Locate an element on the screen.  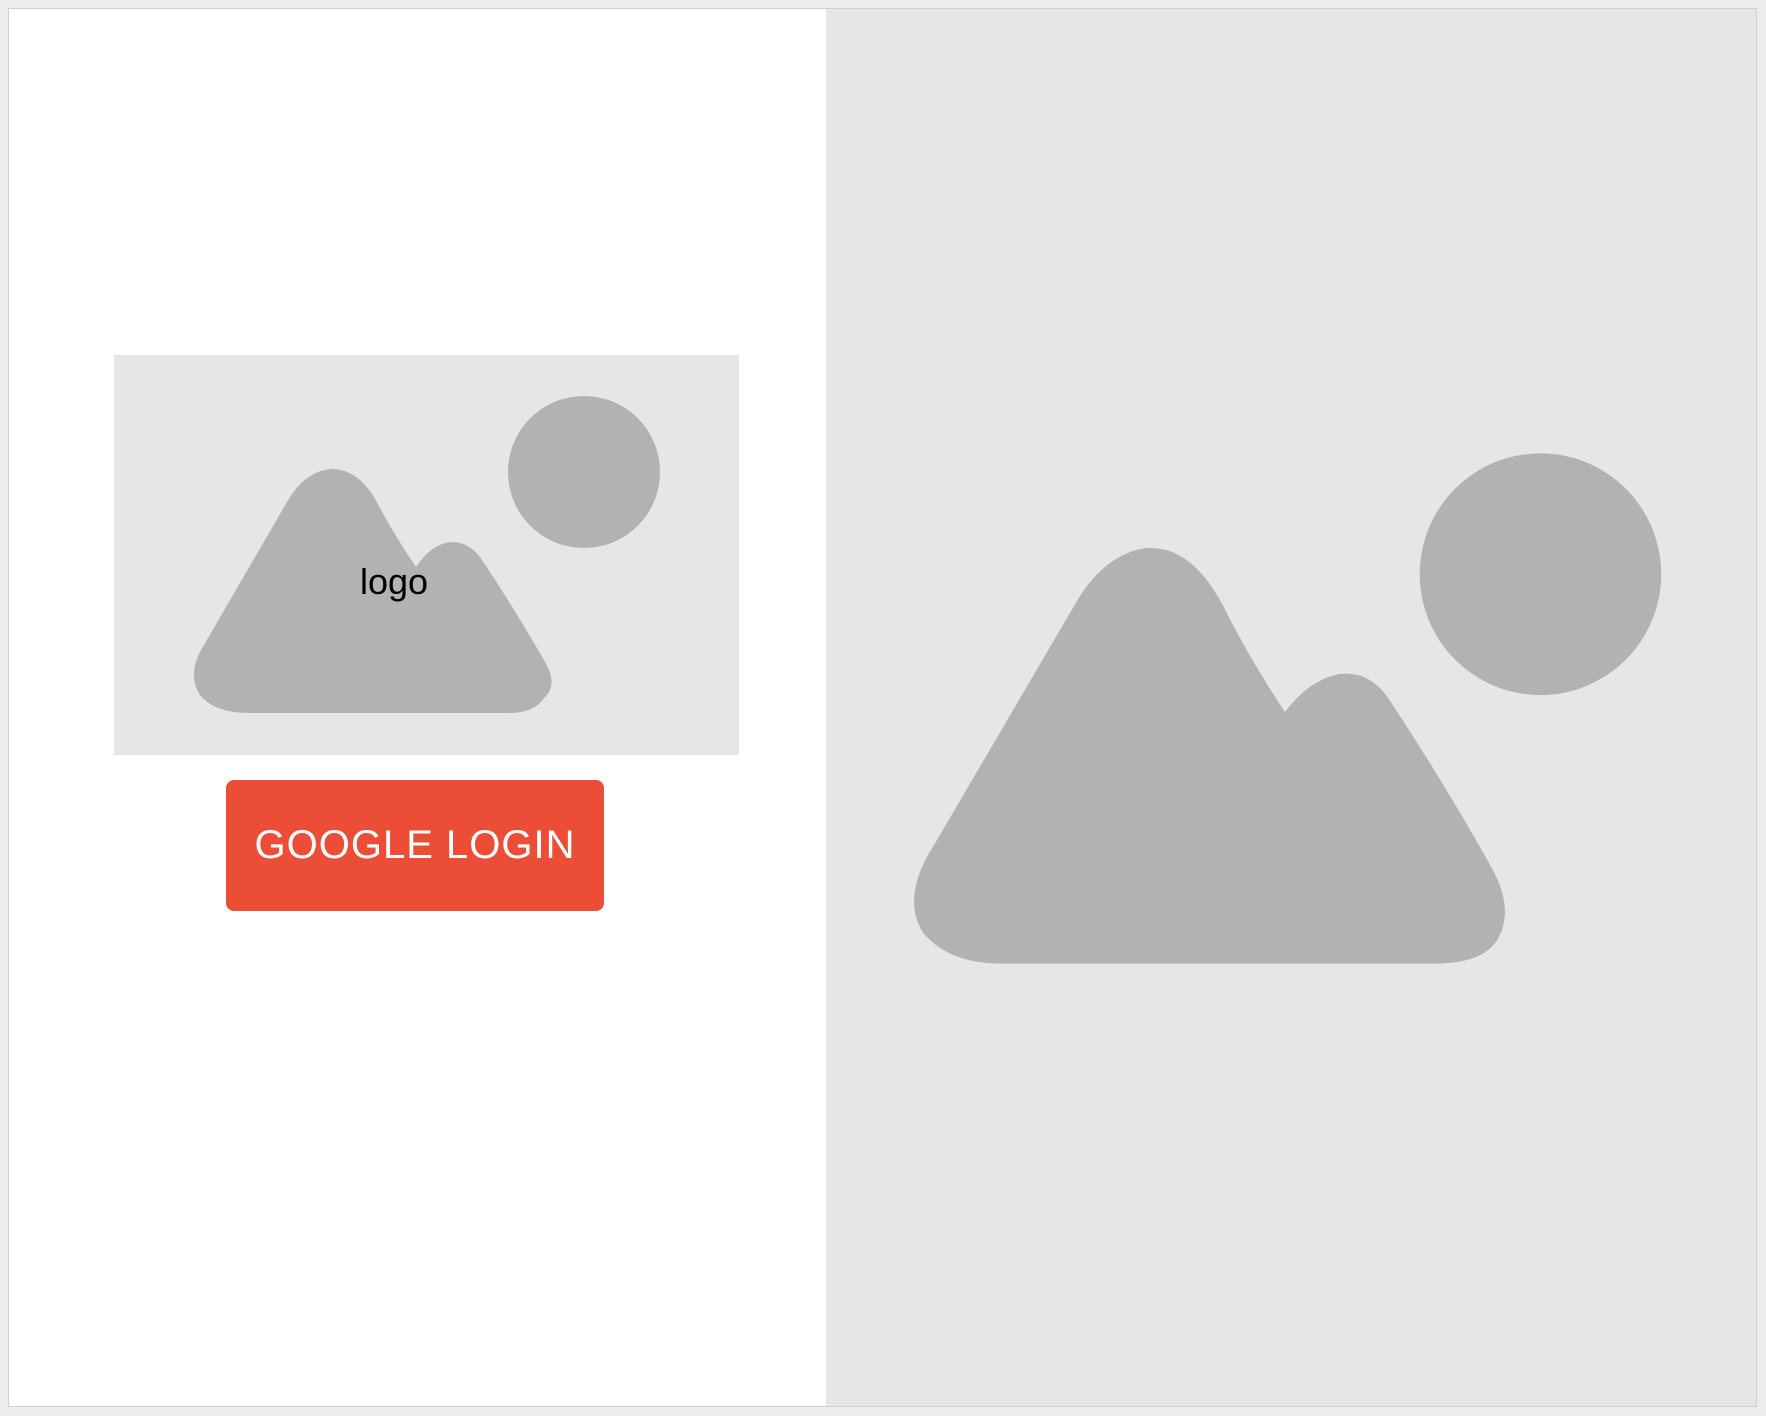
logo-image: logo is located at coordinates (426, 555).